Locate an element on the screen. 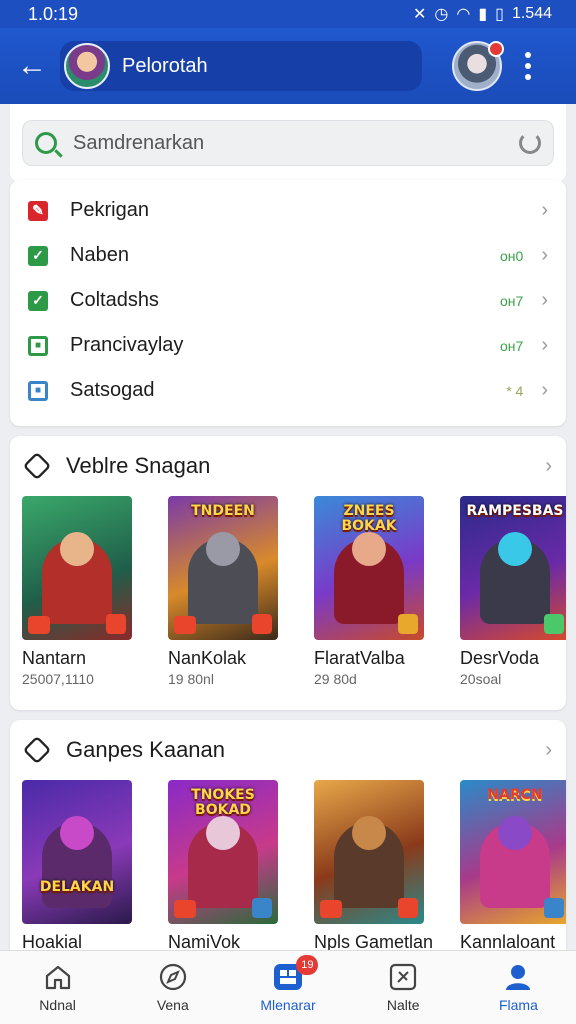  thumbnail-caption: DELAKAN is located at coordinates (77, 887).